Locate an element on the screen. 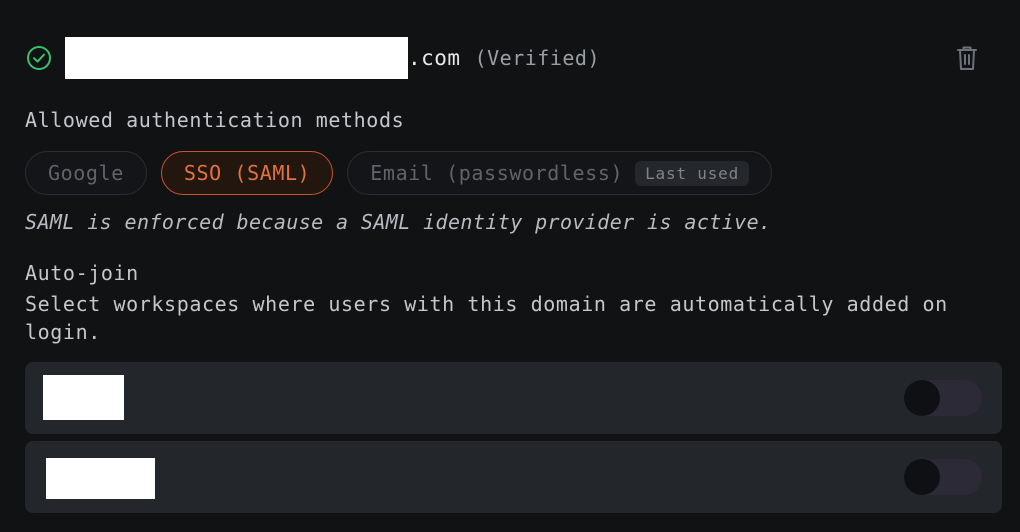 This screenshot has width=1020, height=532. auth-method-sso-saml: SSO (SAML) is located at coordinates (247, 173).